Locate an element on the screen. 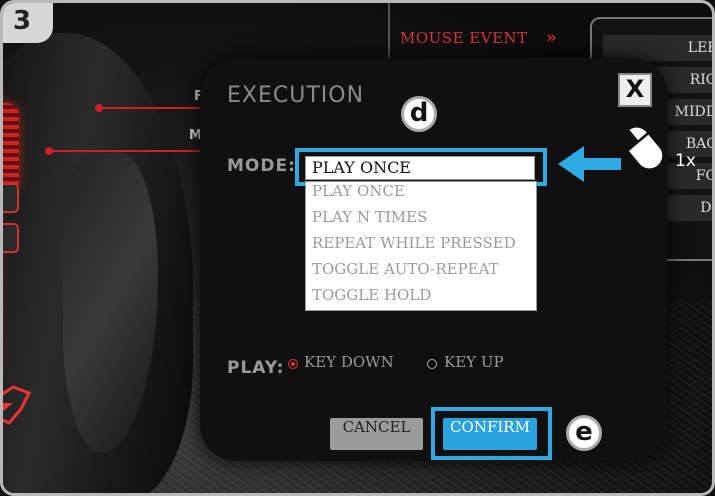  divider is located at coordinates (389, 33).